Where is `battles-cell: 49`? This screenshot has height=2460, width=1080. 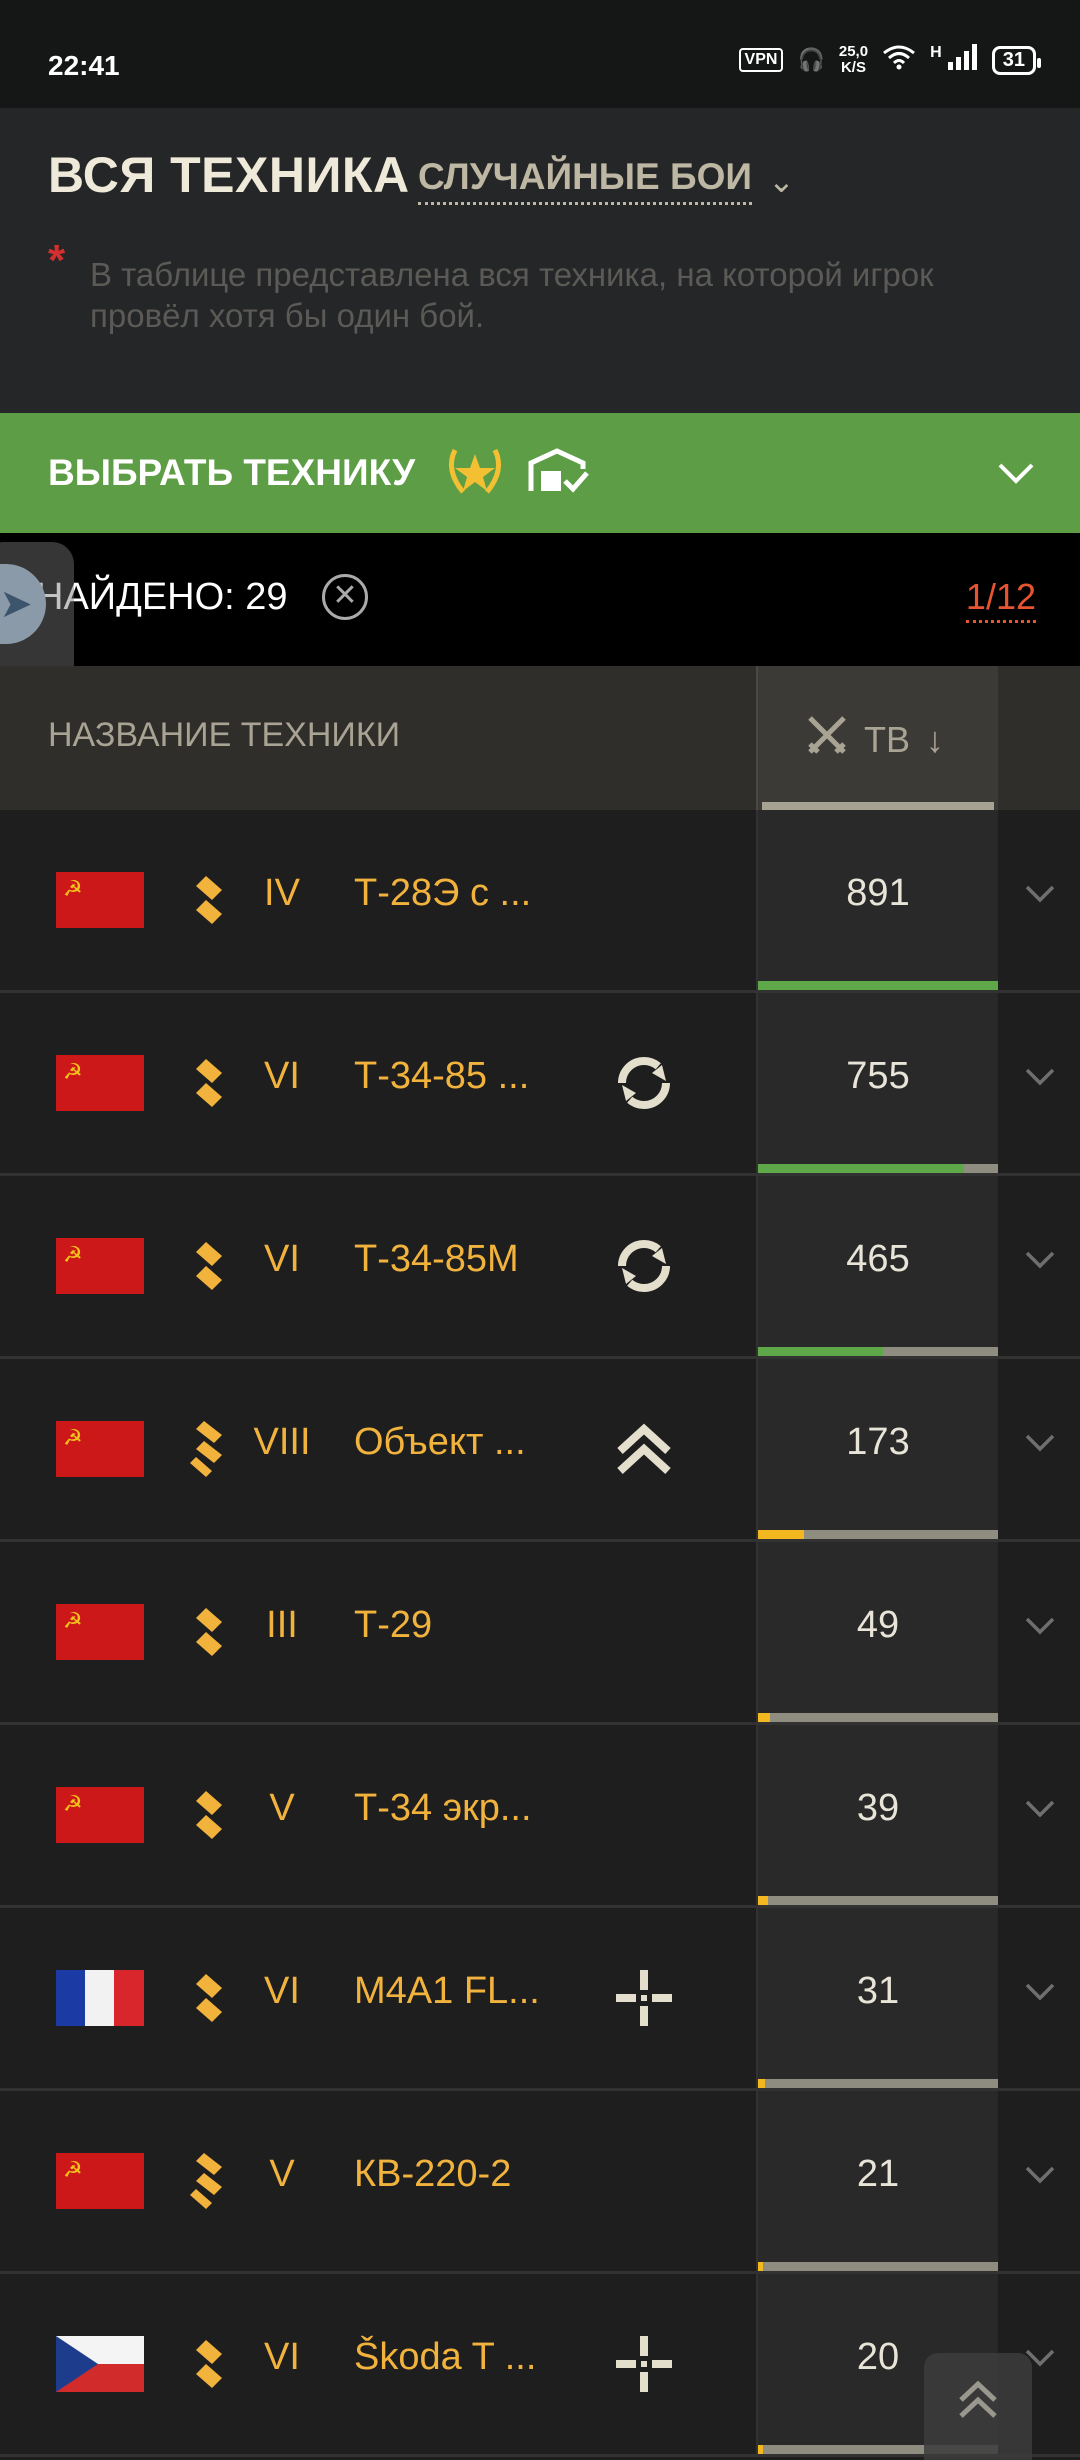 battles-cell: 49 is located at coordinates (877, 1632).